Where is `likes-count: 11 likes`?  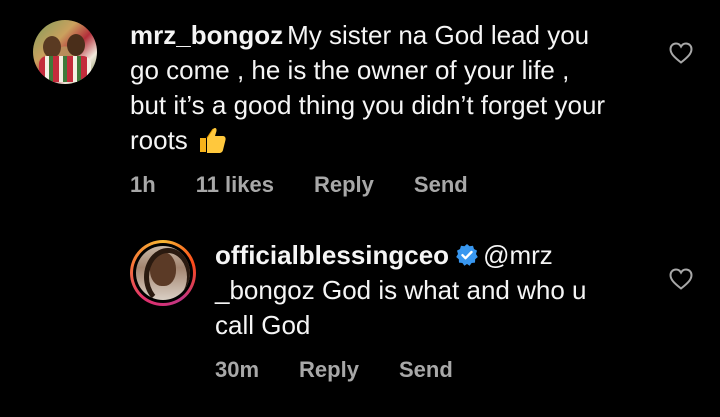 likes-count: 11 likes is located at coordinates (235, 185).